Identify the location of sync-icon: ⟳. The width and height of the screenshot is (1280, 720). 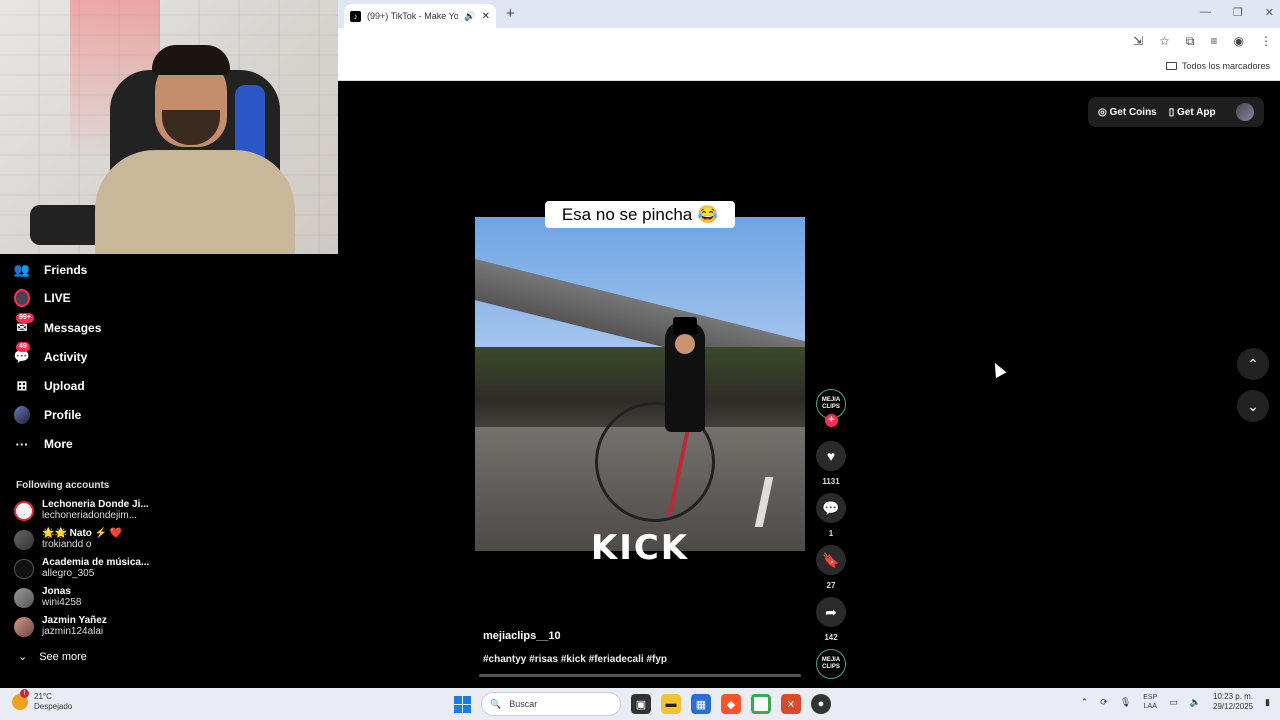
(1104, 702).